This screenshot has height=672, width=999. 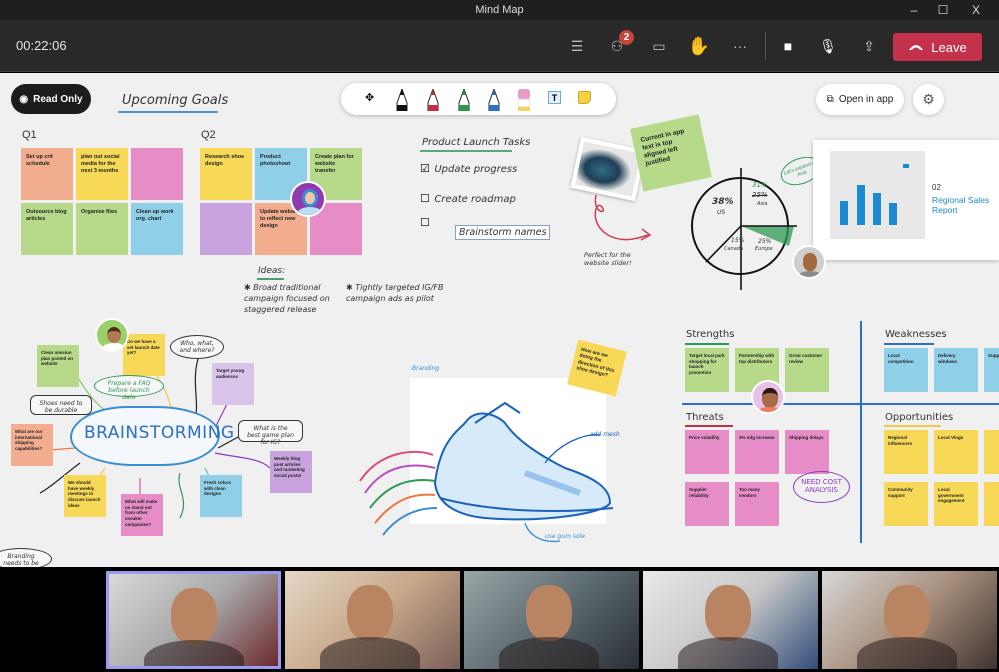 I want to click on read-only-badge: ◉ Read Only, so click(x=51, y=99).